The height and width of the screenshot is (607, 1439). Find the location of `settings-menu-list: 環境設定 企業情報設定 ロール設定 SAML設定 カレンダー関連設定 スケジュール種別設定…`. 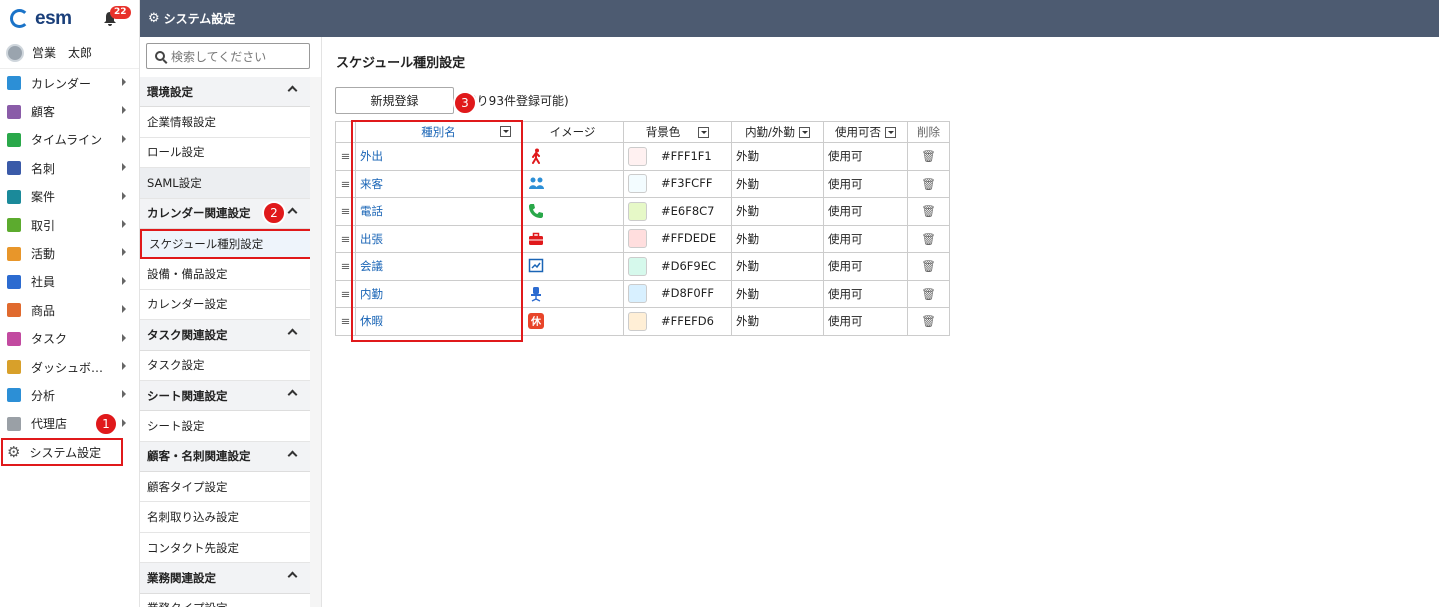

settings-menu-list: 環境設定 企業情報設定 ロール設定 SAML設定 カレンダー関連設定 スケジュール種別設定… is located at coordinates (226, 342).